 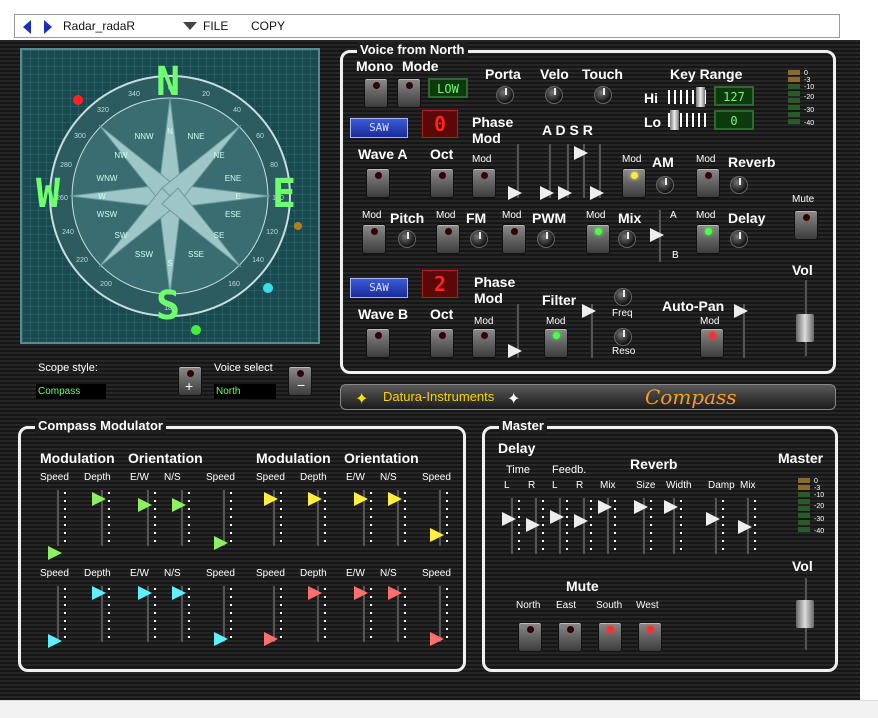 I want to click on voice-minus-button: −, so click(x=300, y=381).